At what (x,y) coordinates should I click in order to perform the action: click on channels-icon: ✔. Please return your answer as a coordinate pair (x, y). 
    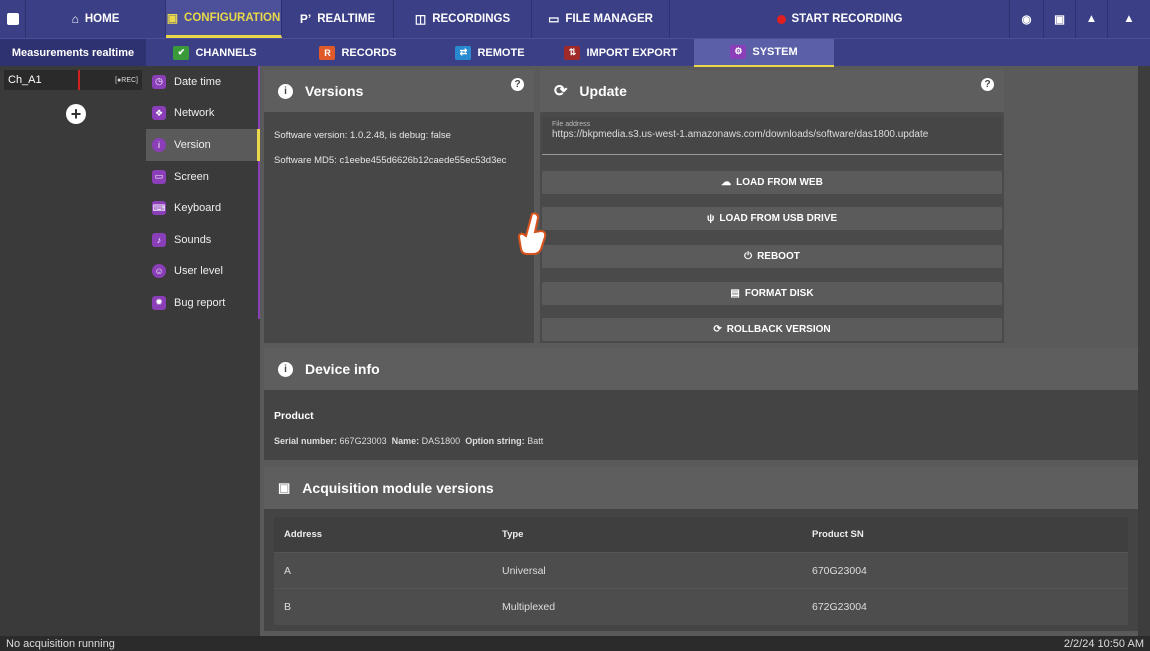
    Looking at the image, I should click on (181, 52).